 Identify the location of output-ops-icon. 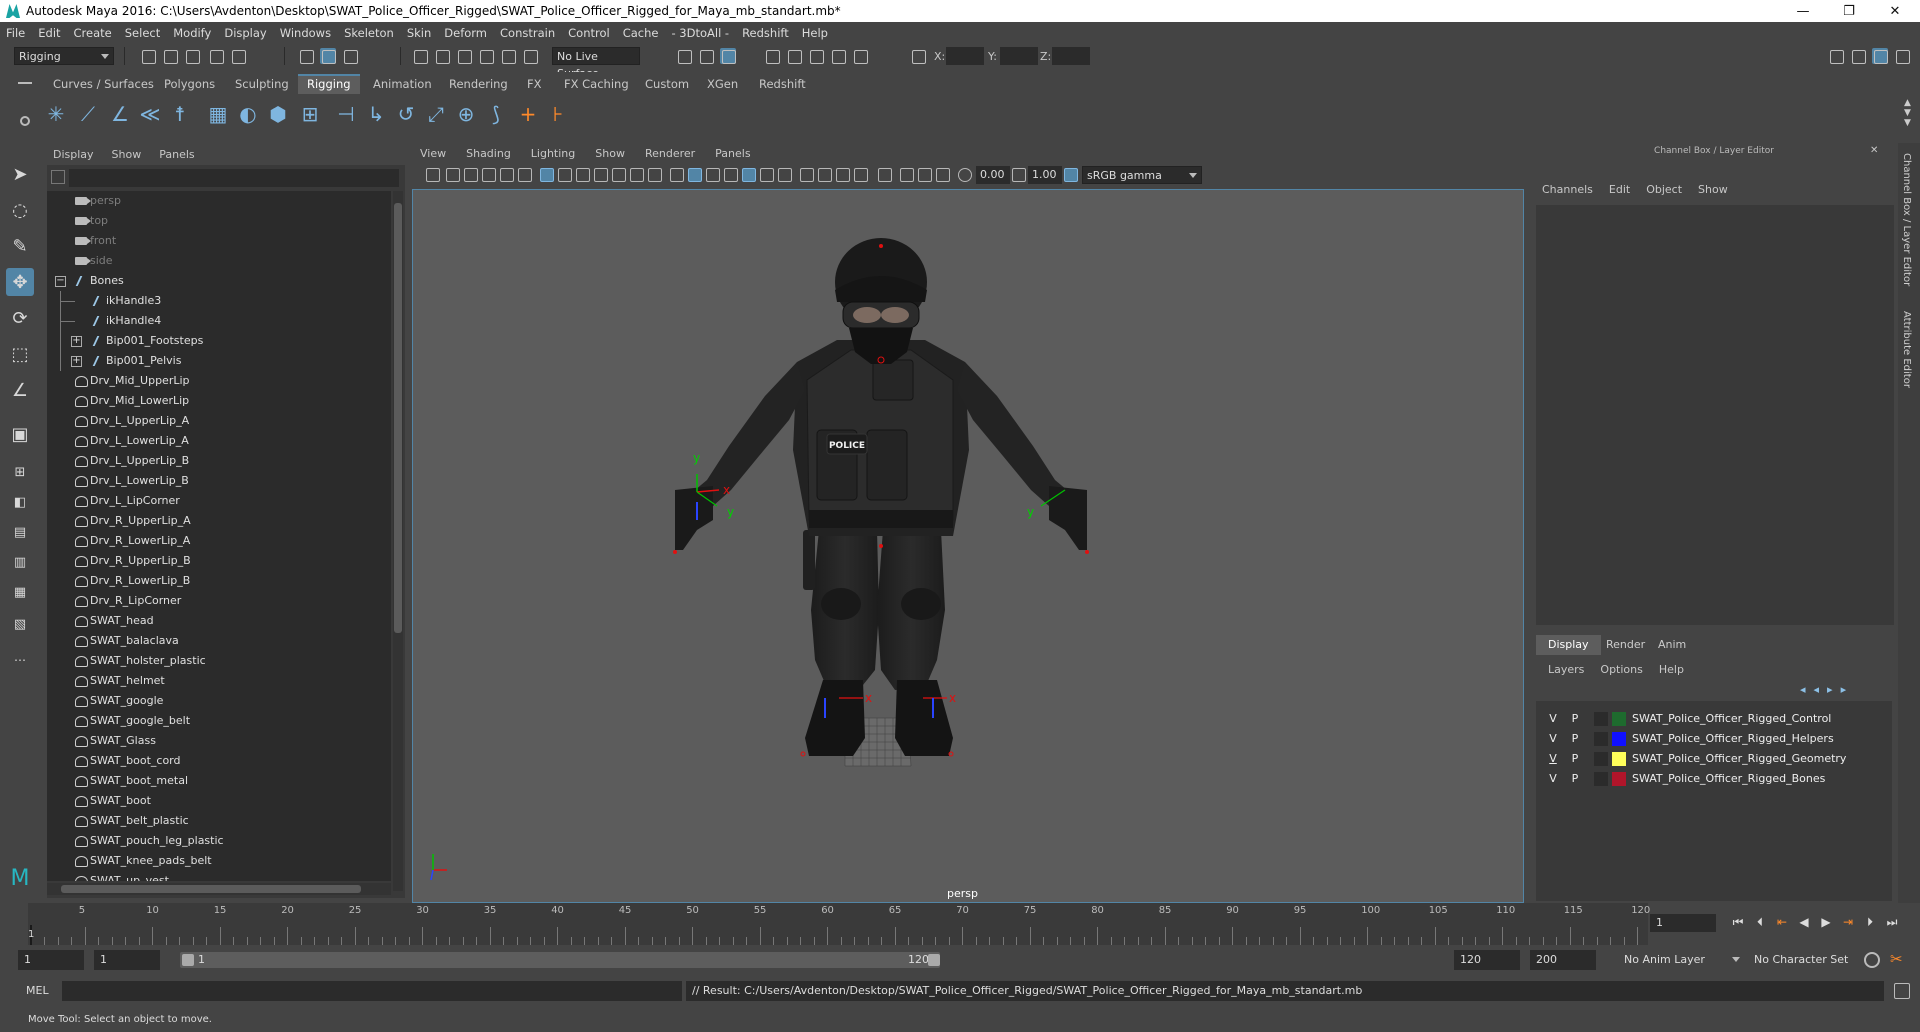
(706, 56).